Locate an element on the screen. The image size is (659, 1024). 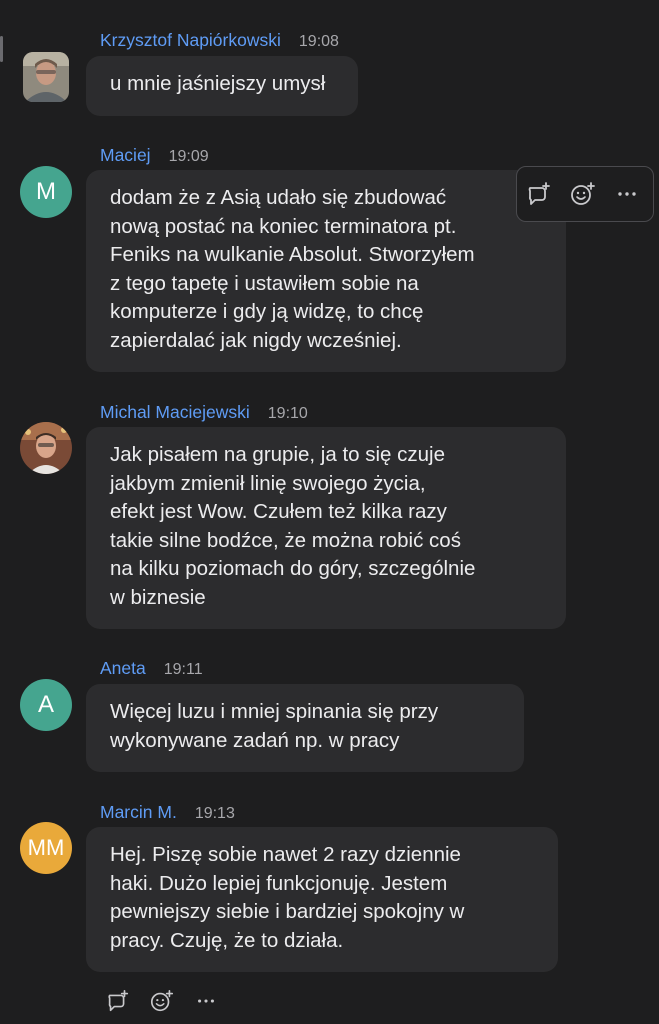
author-name: Aneta is located at coordinates (123, 668).